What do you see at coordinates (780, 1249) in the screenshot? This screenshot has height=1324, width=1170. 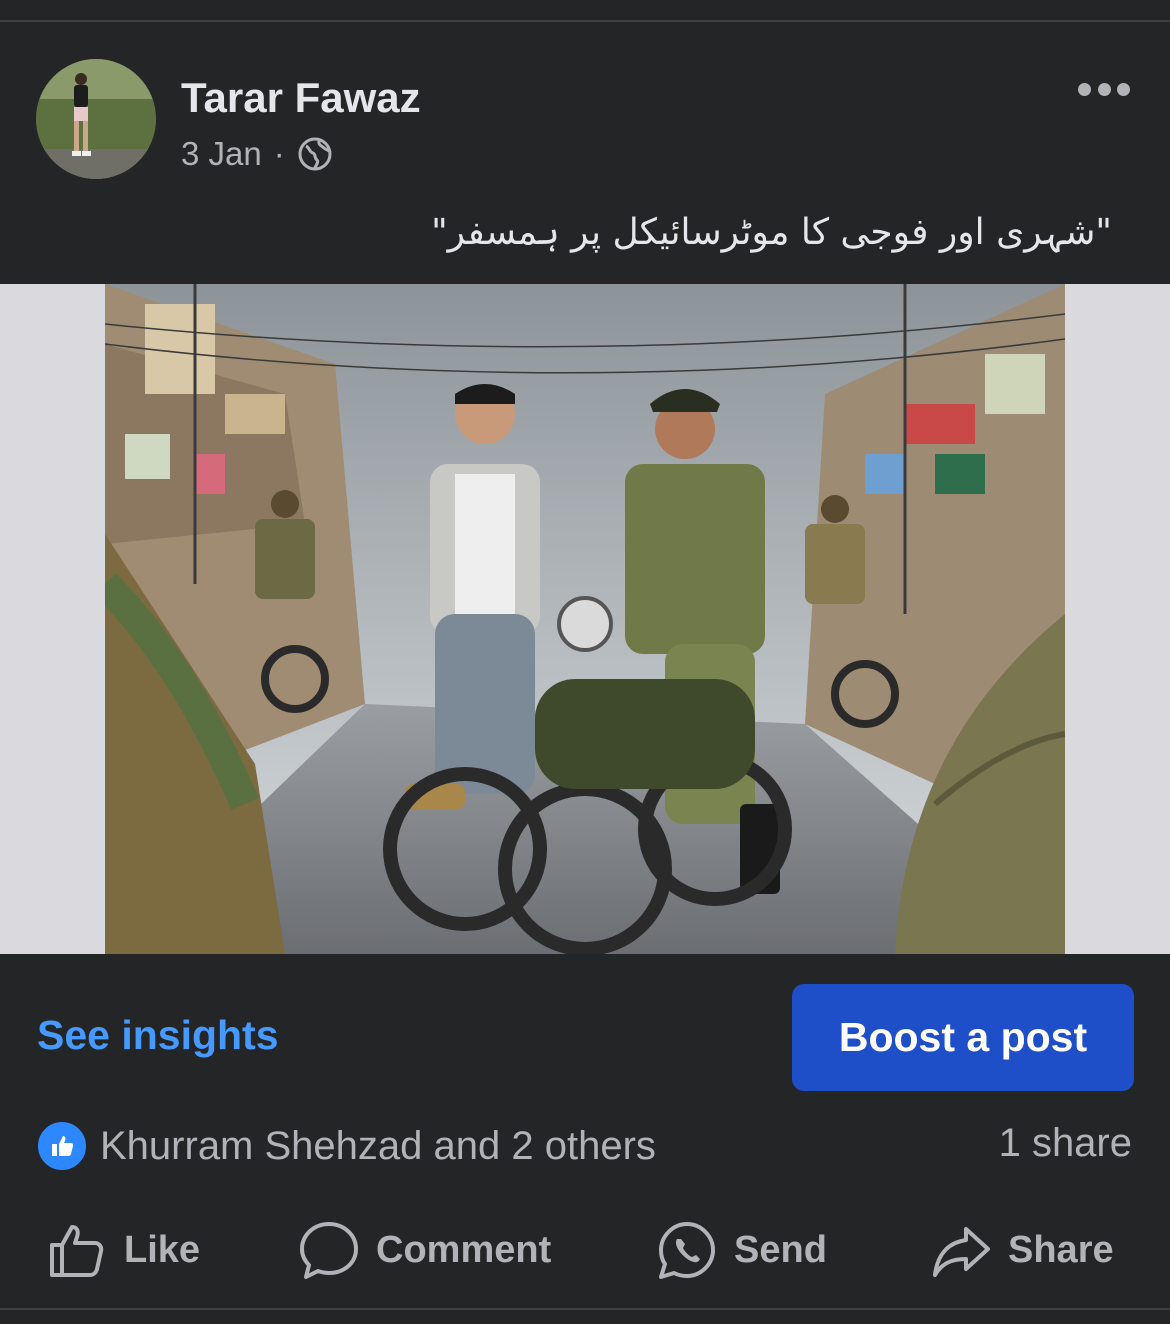 I see `send-label: Send` at bounding box center [780, 1249].